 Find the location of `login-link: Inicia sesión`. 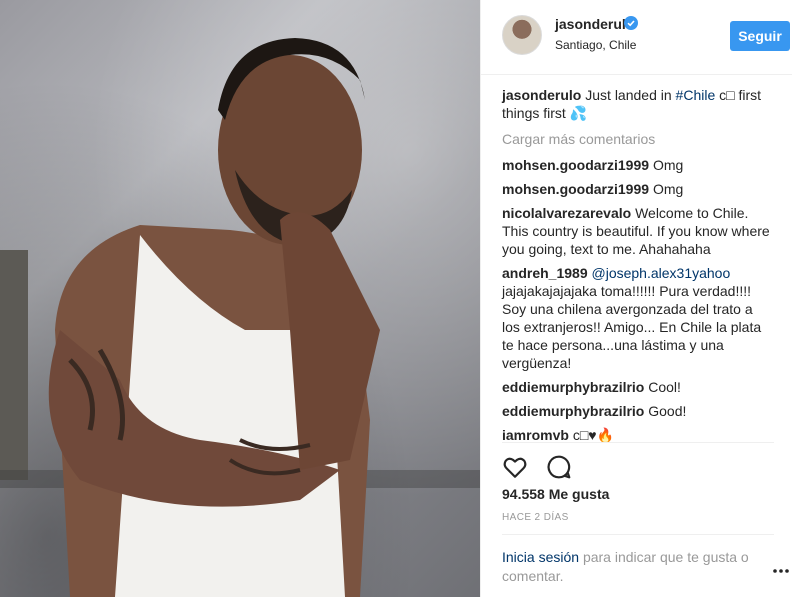

login-link: Inicia sesión is located at coordinates (540, 557).